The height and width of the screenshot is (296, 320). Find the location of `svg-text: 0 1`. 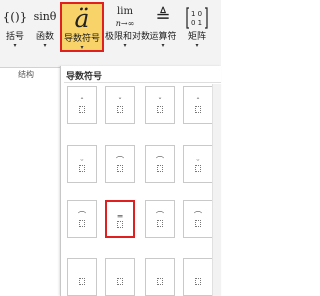

svg-text: 0 1 is located at coordinates (196, 23).